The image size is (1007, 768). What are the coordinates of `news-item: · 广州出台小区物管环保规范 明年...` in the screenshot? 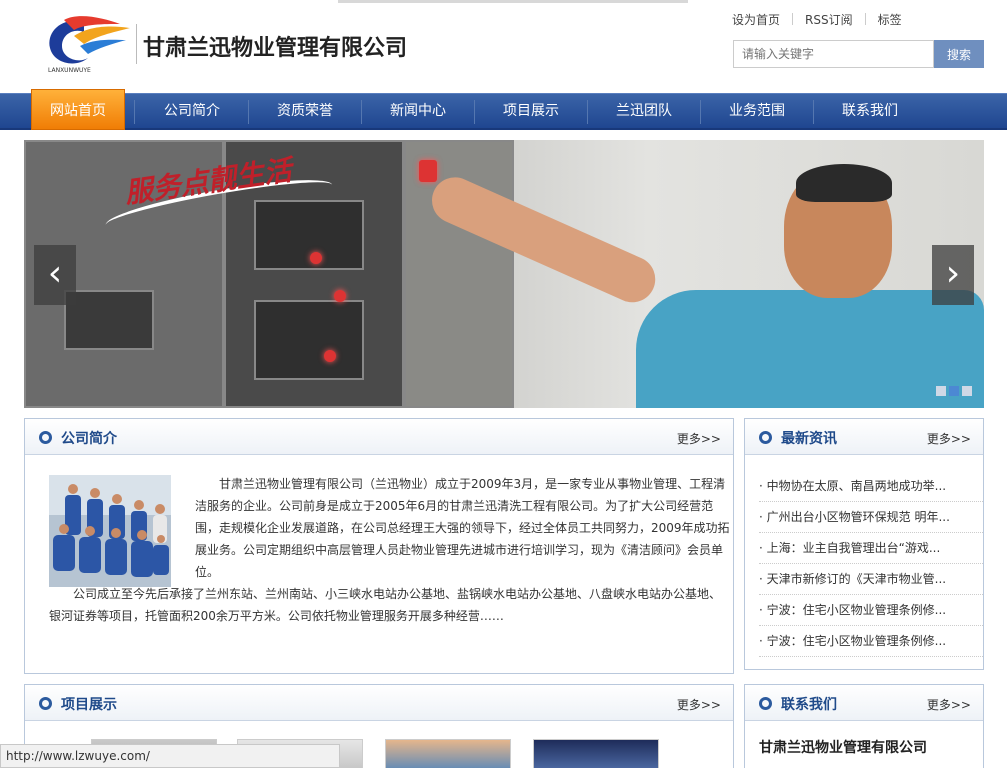 It's located at (871, 517).